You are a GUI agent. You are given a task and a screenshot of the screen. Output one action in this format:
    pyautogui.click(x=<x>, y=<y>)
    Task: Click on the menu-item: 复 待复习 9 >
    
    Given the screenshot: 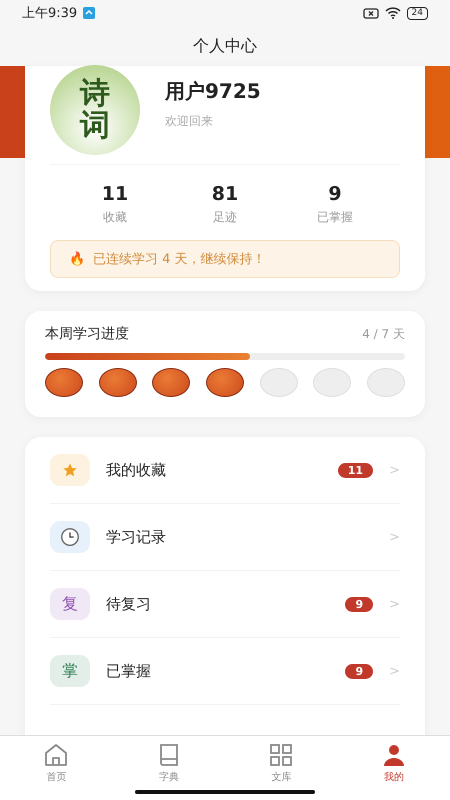 What is the action you would take?
    pyautogui.click(x=225, y=604)
    